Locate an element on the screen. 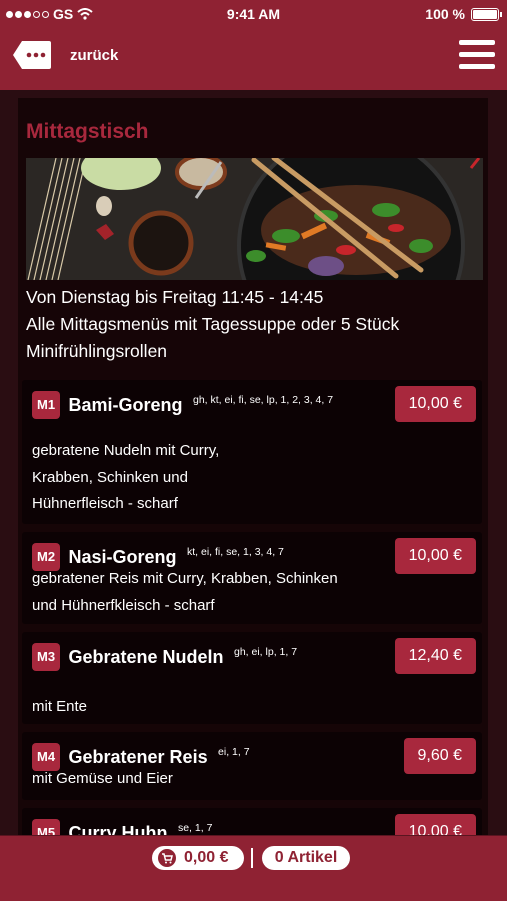  cart-total: 0,00 € is located at coordinates (206, 857).